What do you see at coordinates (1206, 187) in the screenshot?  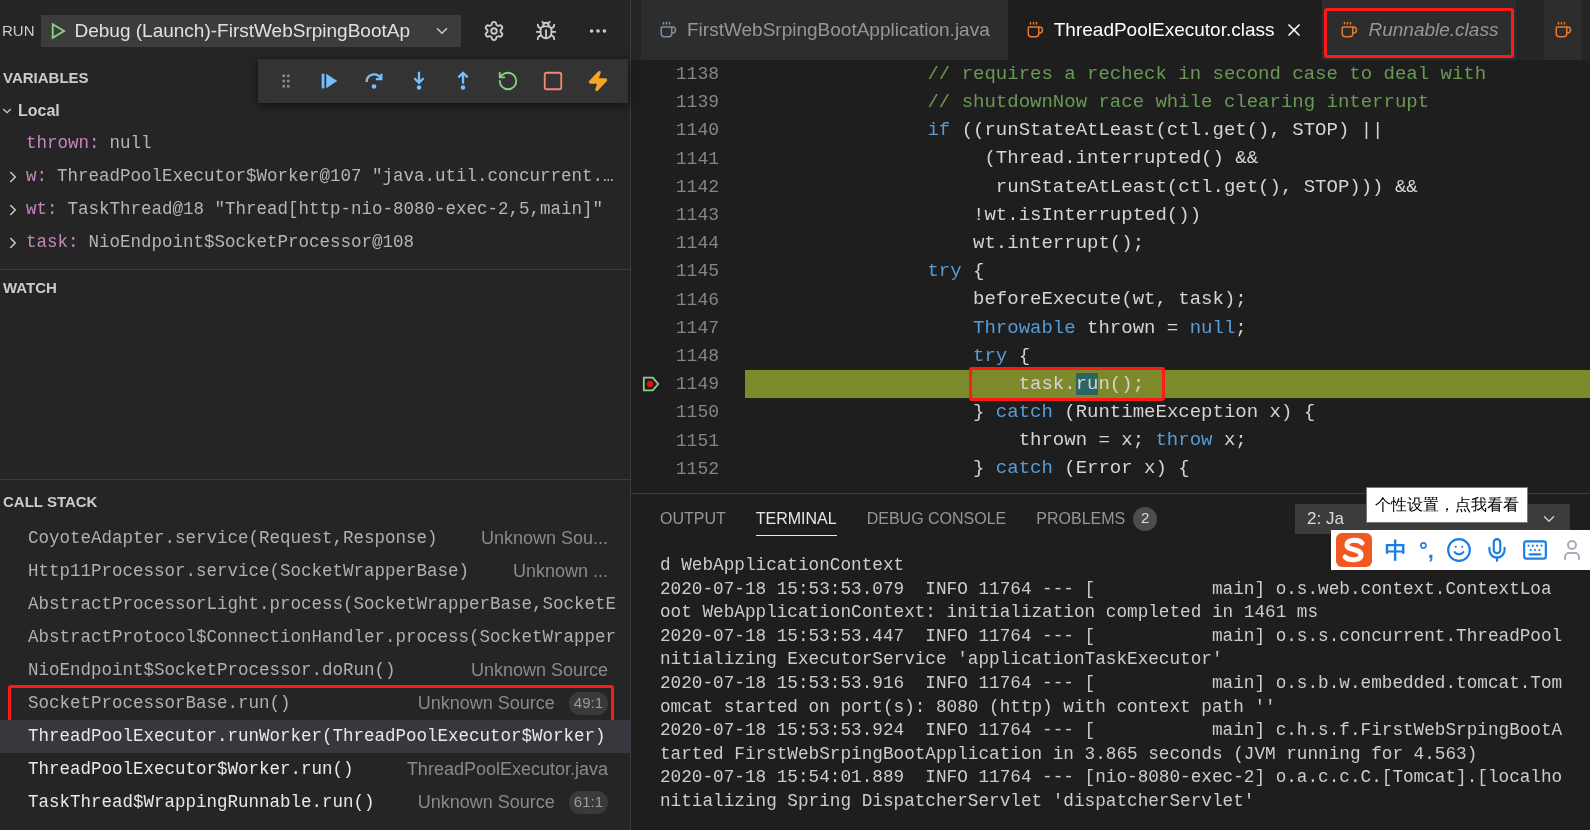 I see `code-line: runStateAtLeast(ctl.get(), STOP))) &&` at bounding box center [1206, 187].